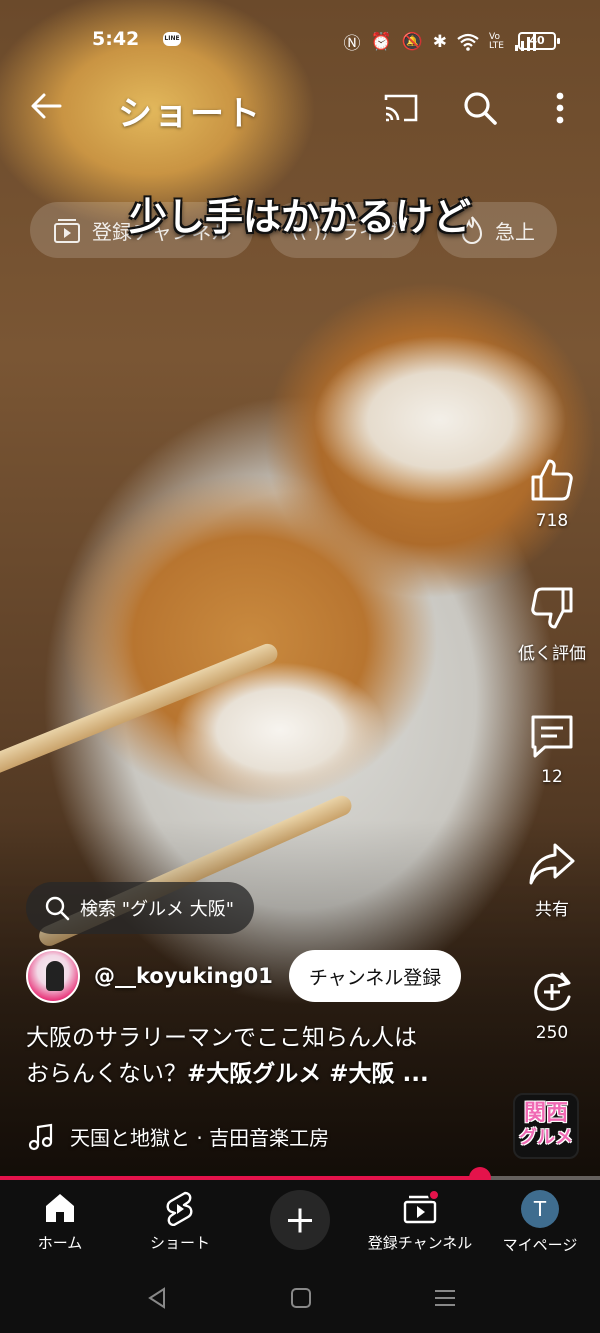 The height and width of the screenshot is (1333, 600). Describe the element at coordinates (300, 42) in the screenshot. I see `status-bar: 5:42 LINE Ⓝ ⏰ 🔕 ✱ Vo LTE 40` at that location.